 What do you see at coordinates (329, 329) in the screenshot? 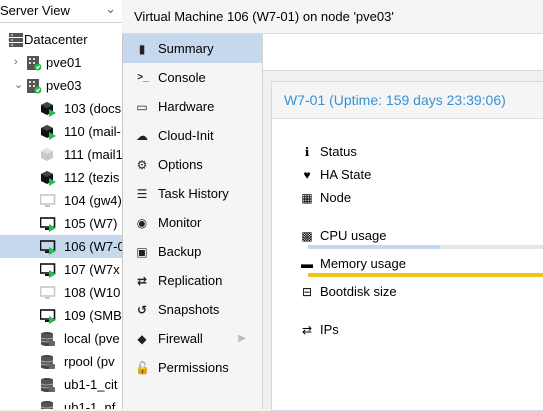
I see `status-row-label: IPs` at bounding box center [329, 329].